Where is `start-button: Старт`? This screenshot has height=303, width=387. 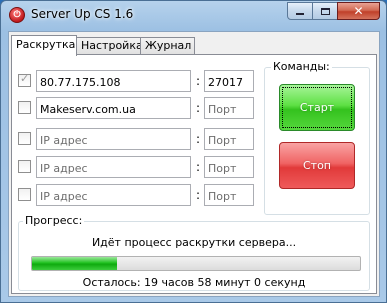 start-button: Старт is located at coordinates (317, 107).